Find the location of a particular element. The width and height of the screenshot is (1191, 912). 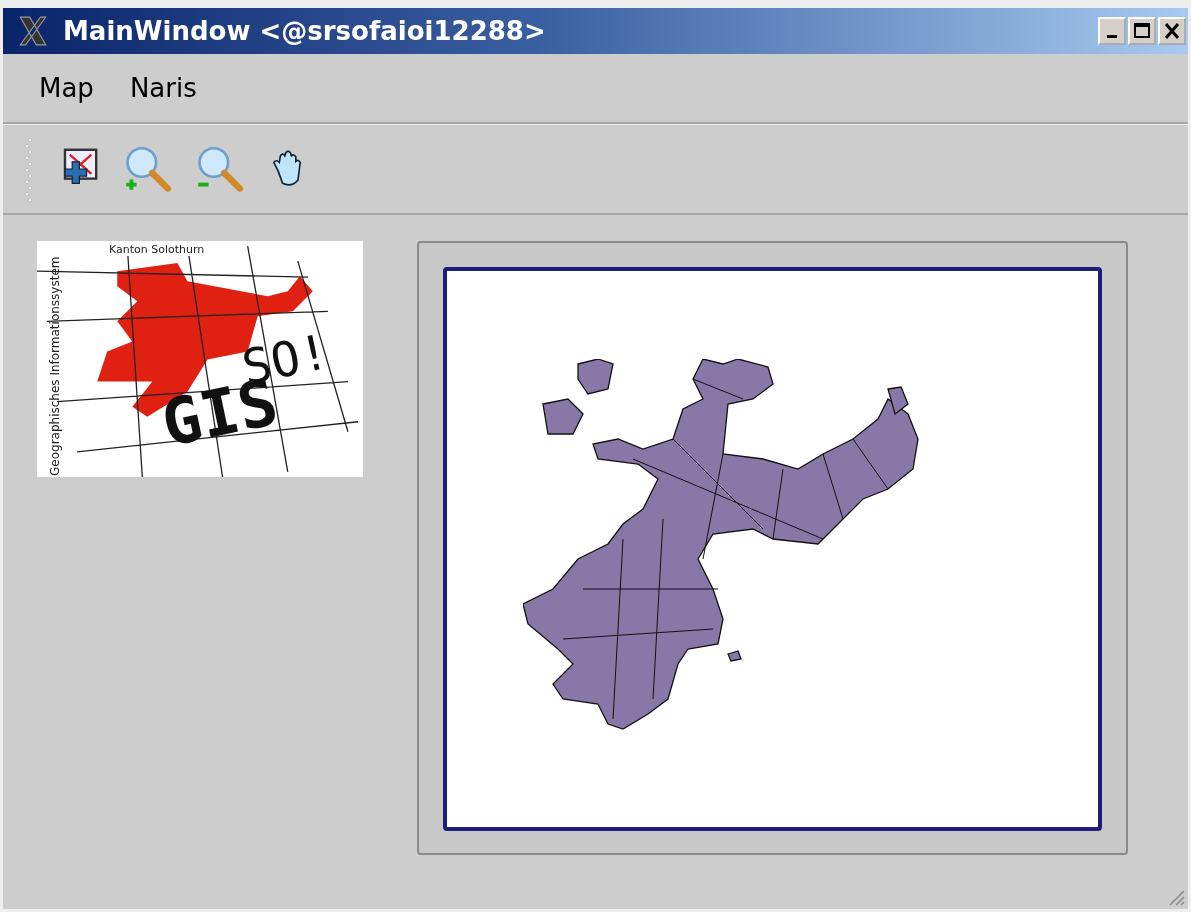

logo-region-text: Kanton Solothurn is located at coordinates (157, 249).